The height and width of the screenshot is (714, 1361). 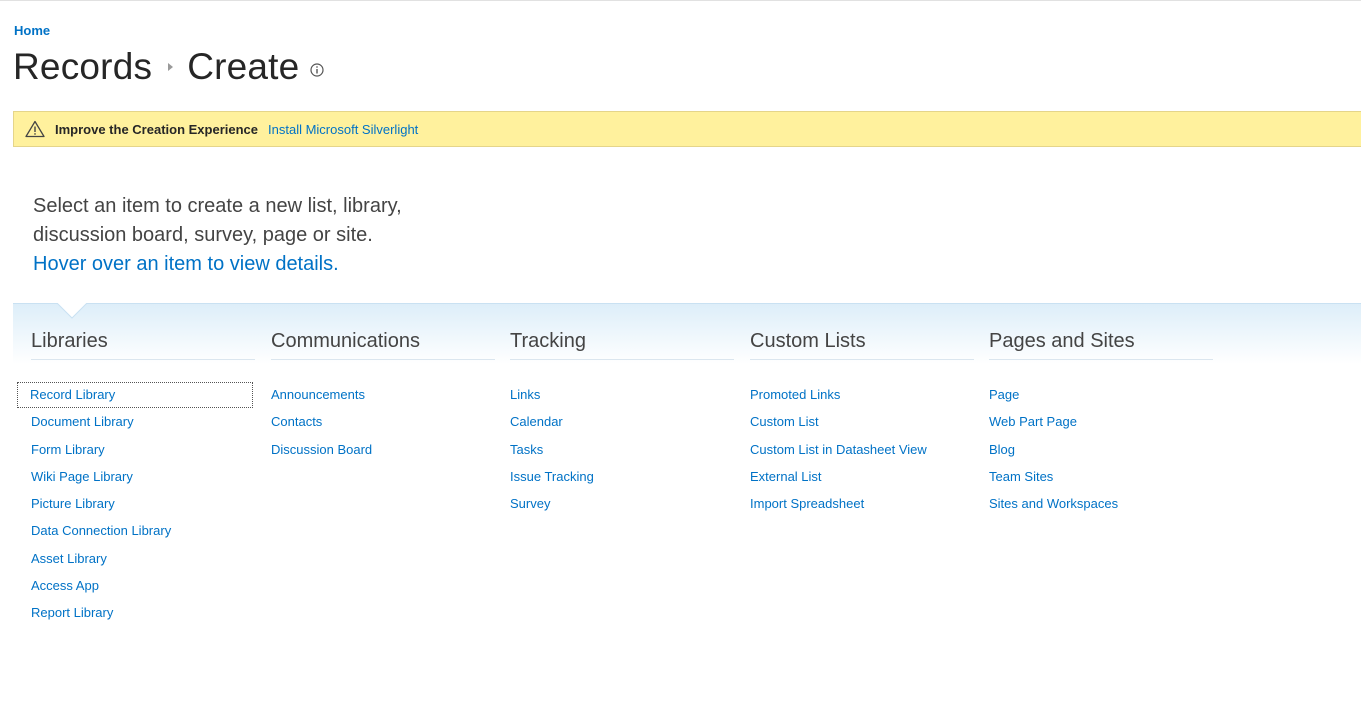 I want to click on breadcrumb-home-link: Home, so click(x=32, y=30).